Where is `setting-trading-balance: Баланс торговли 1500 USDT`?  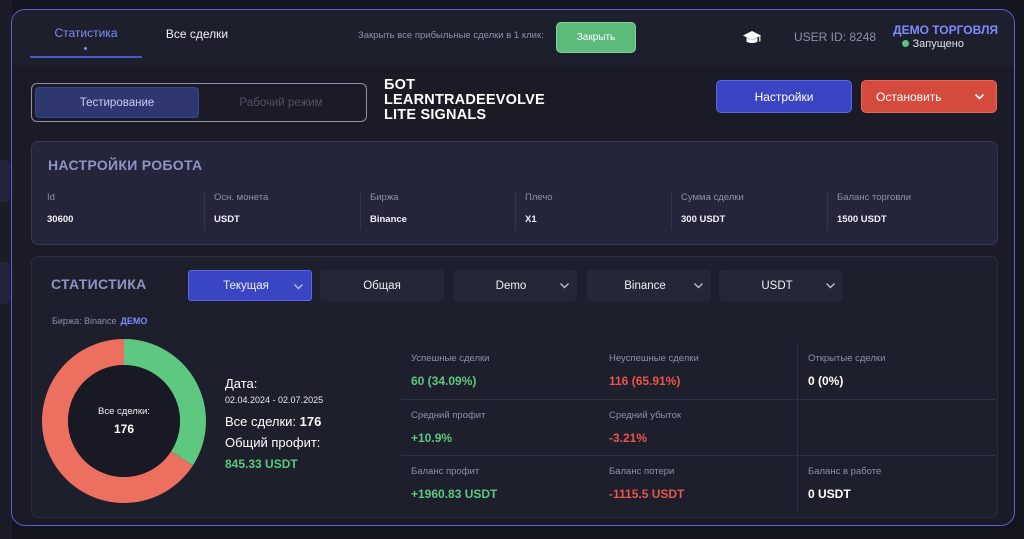
setting-trading-balance: Баланс торговли 1500 USDT is located at coordinates (897, 211).